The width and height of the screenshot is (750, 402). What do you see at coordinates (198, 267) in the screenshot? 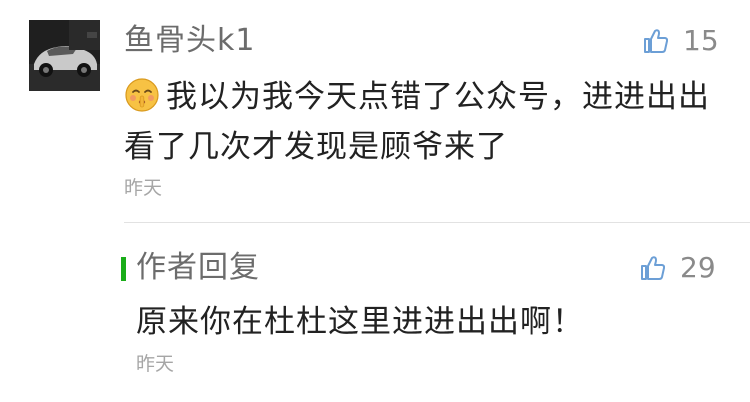
I see `author-reply-label: 作者回复` at bounding box center [198, 267].